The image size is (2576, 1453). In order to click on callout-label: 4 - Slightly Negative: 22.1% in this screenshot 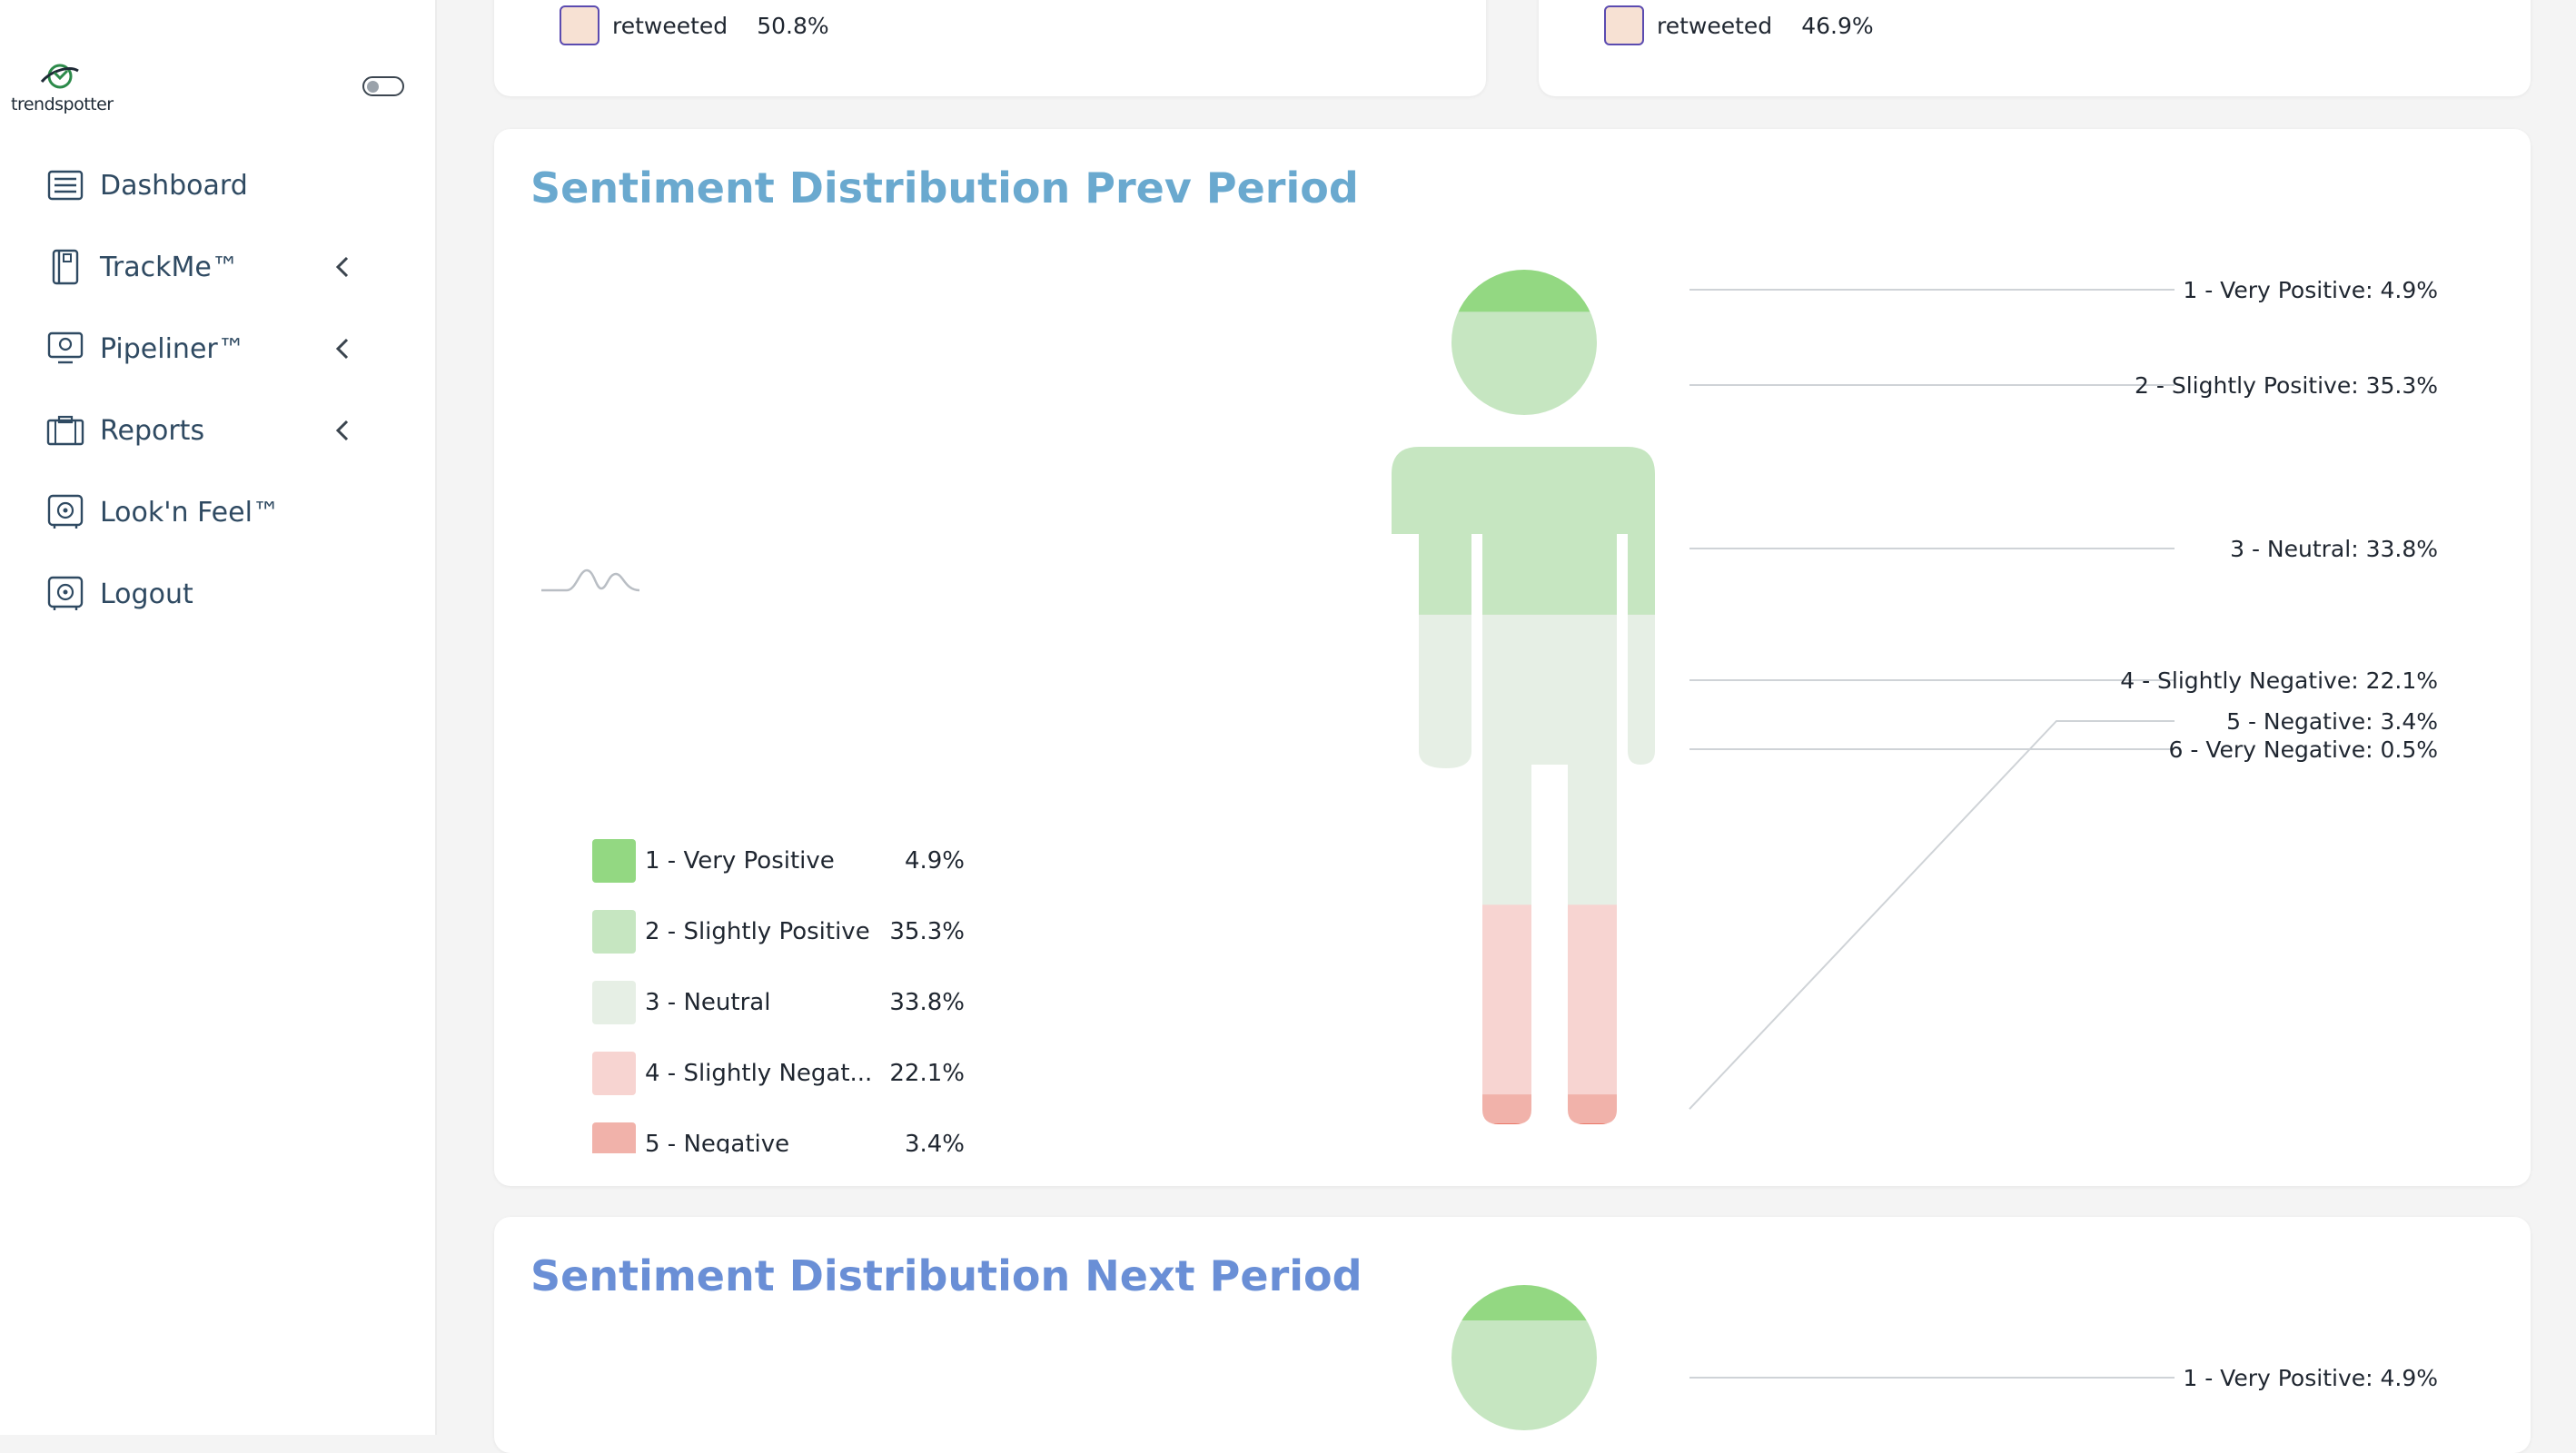, I will do `click(2279, 680)`.